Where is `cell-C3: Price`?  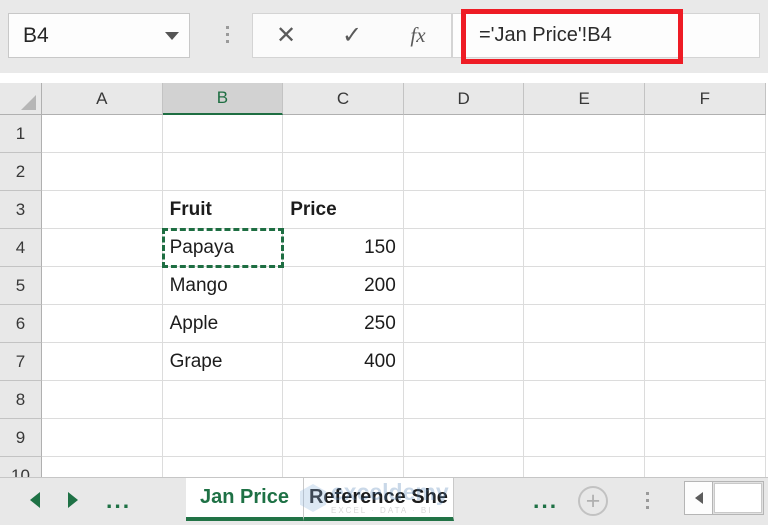
cell-C3: Price is located at coordinates (343, 210).